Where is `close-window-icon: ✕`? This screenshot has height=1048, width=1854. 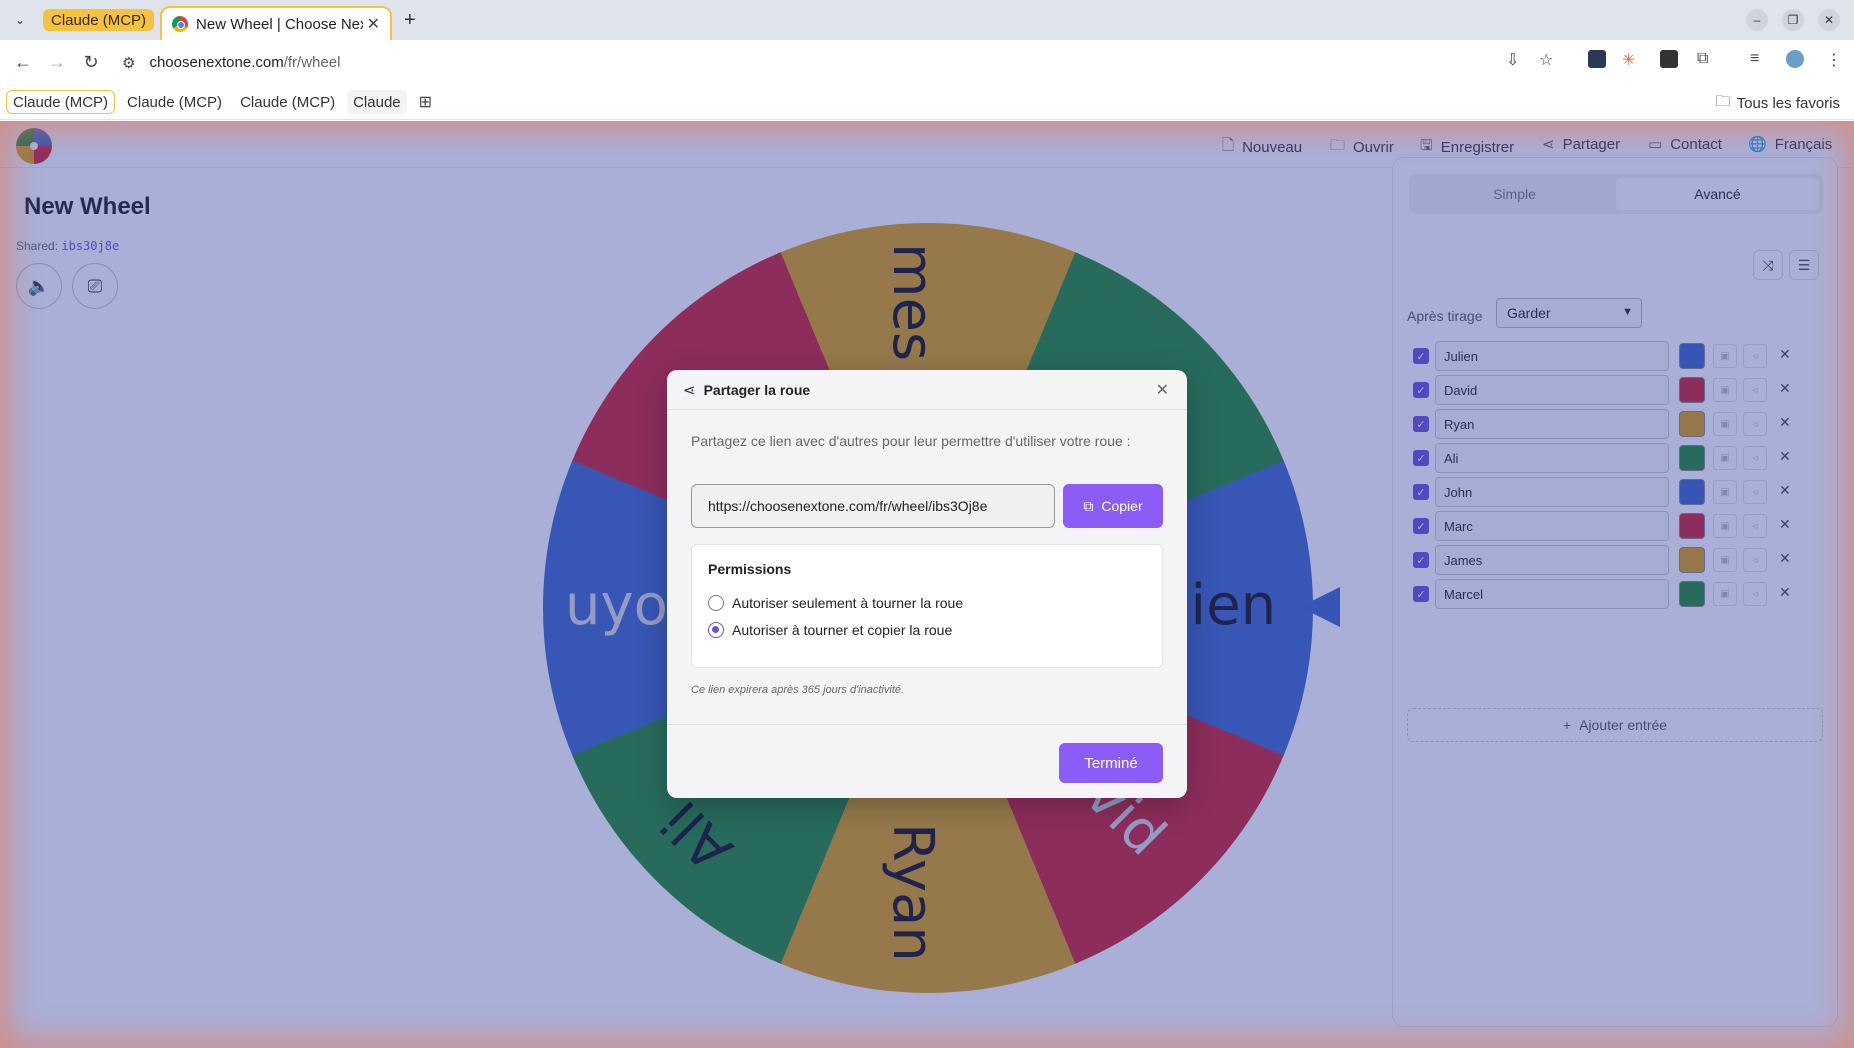 close-window-icon: ✕ is located at coordinates (1829, 20).